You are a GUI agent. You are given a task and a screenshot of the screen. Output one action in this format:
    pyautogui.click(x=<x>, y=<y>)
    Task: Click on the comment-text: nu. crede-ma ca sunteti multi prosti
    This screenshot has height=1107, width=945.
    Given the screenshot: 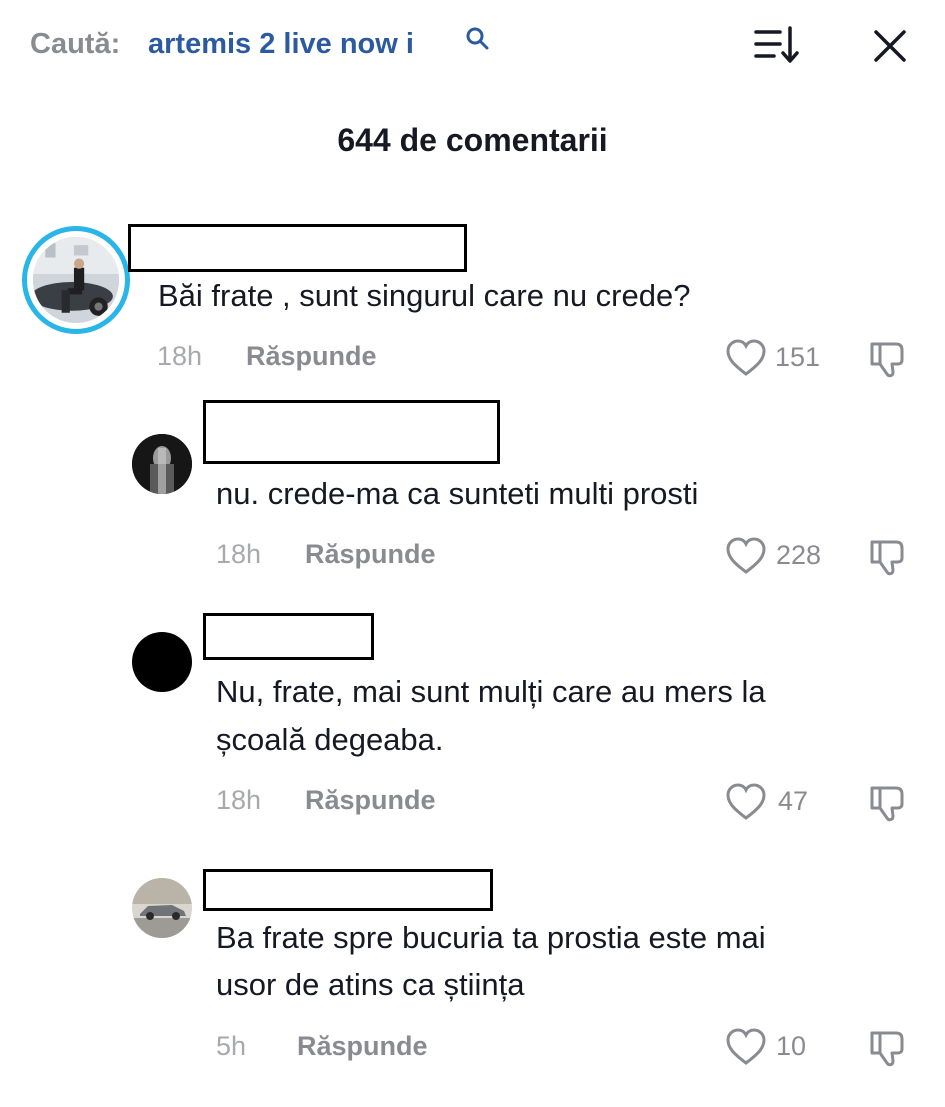 What is the action you would take?
    pyautogui.click(x=457, y=493)
    